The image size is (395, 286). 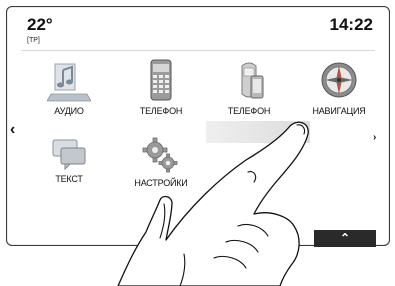 What do you see at coordinates (69, 82) in the screenshot?
I see `audio-icon` at bounding box center [69, 82].